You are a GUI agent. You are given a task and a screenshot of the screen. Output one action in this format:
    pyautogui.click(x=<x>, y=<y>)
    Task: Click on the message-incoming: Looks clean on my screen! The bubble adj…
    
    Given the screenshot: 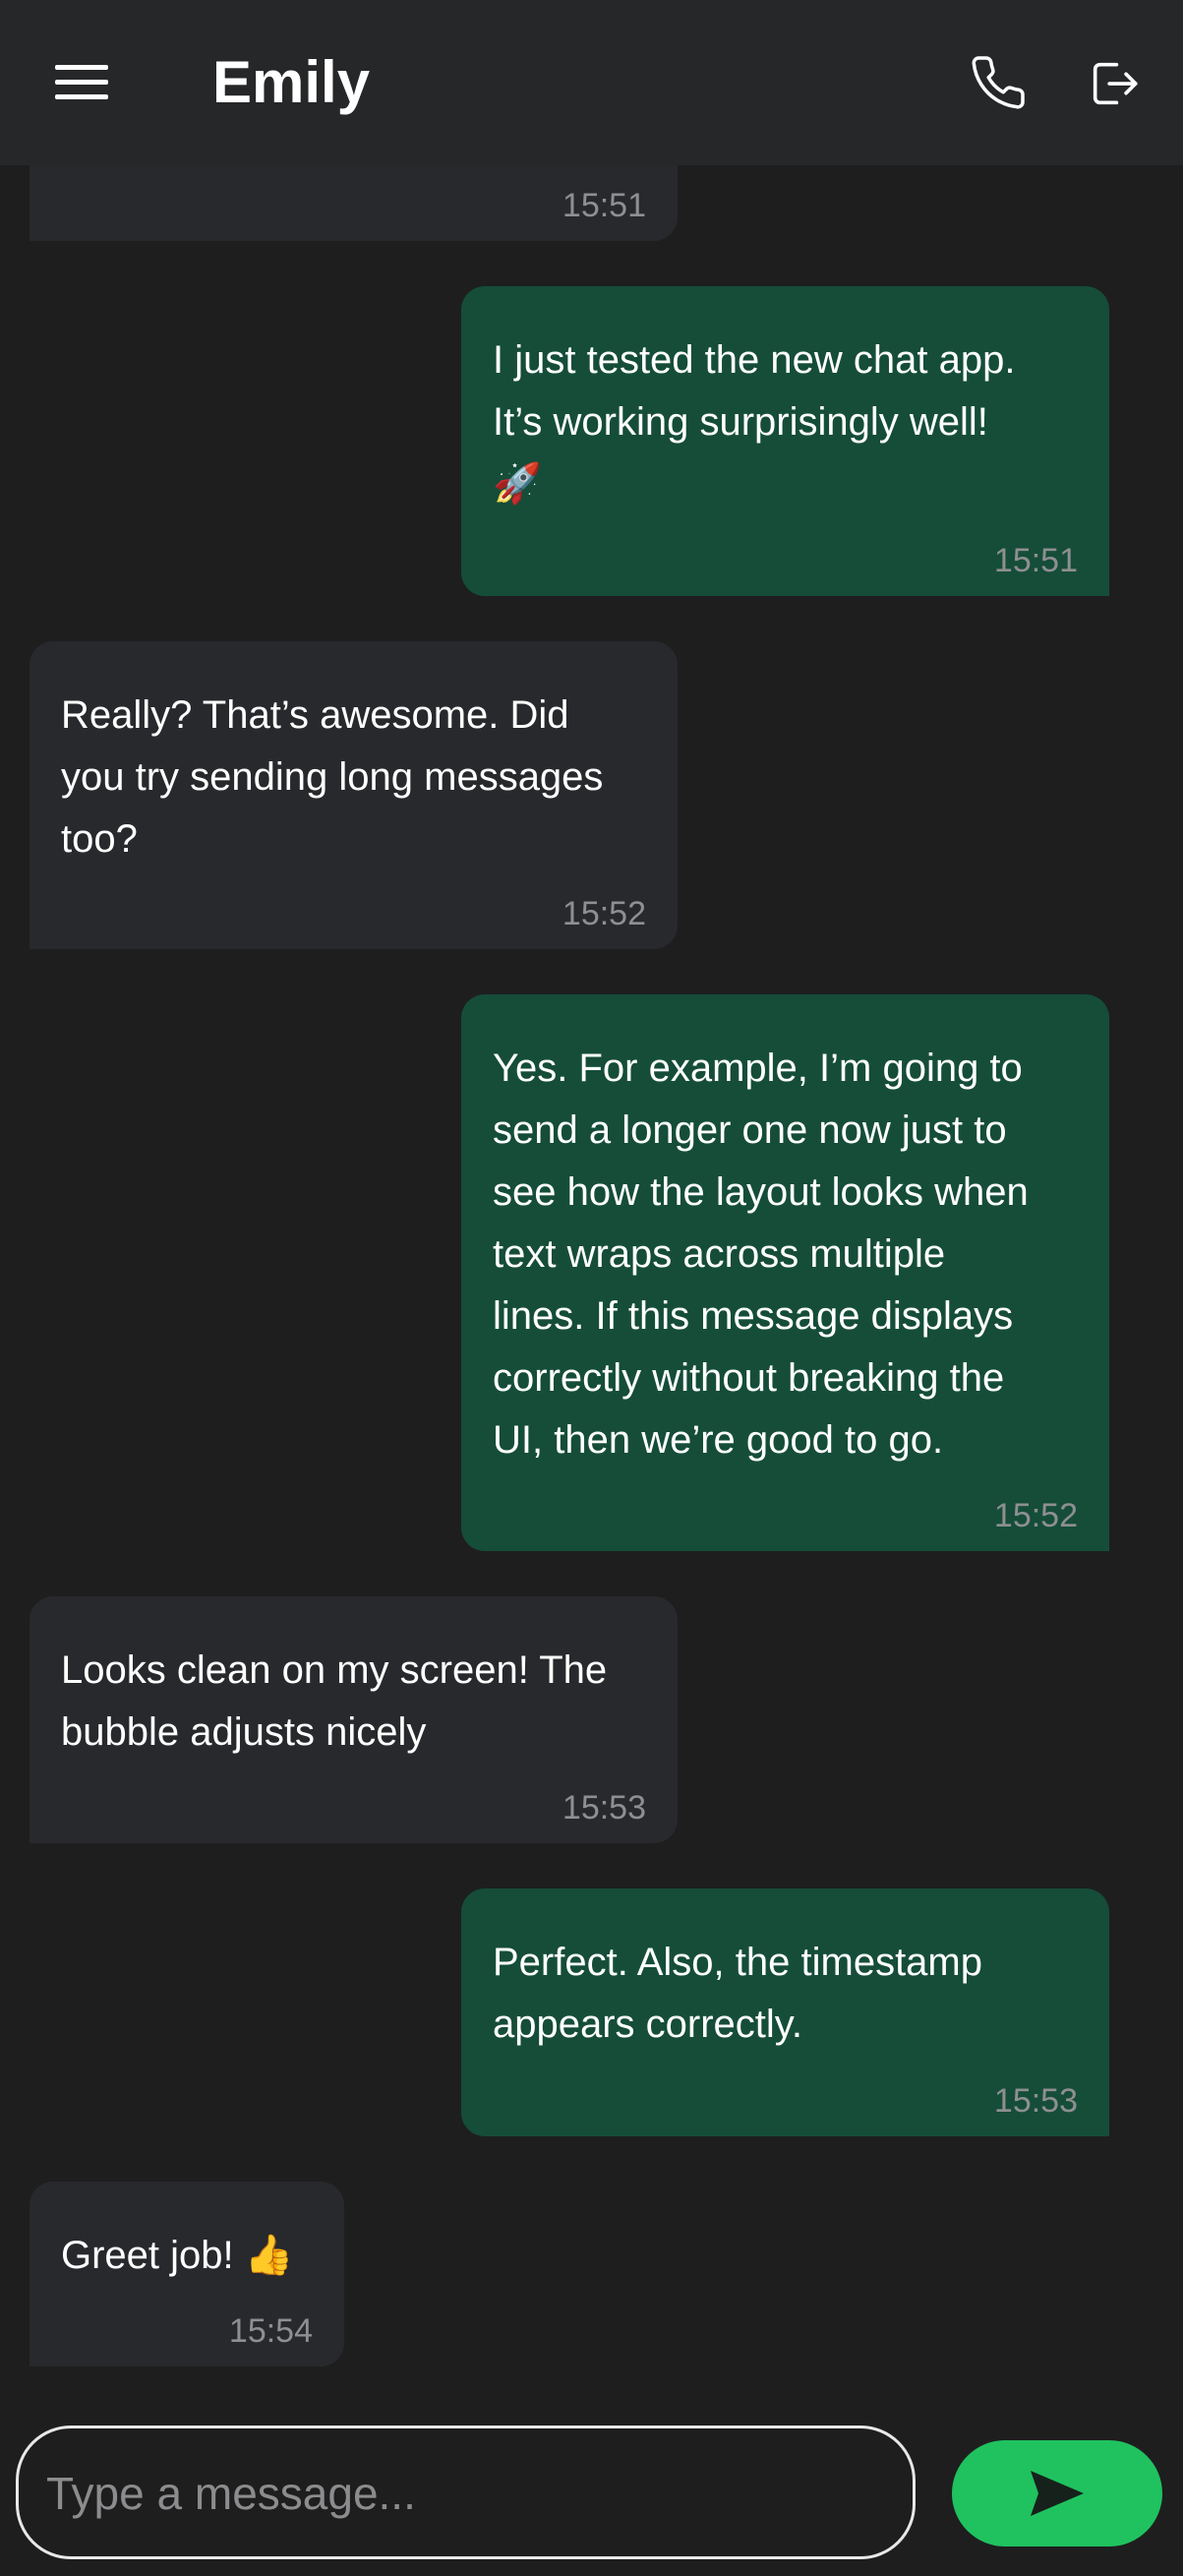 What is the action you would take?
    pyautogui.click(x=354, y=1719)
    